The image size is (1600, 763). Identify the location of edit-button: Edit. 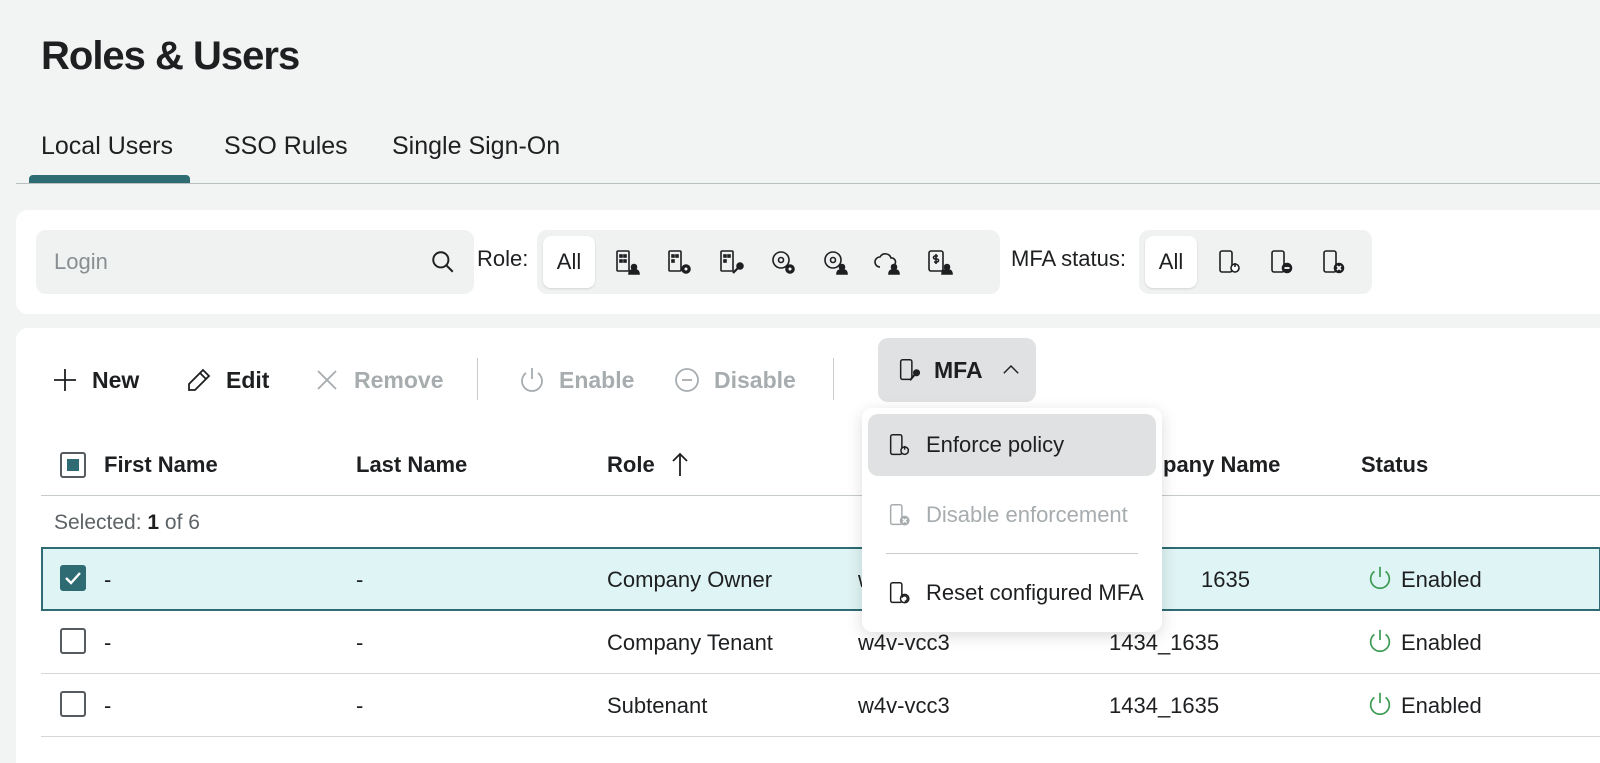
(226, 380).